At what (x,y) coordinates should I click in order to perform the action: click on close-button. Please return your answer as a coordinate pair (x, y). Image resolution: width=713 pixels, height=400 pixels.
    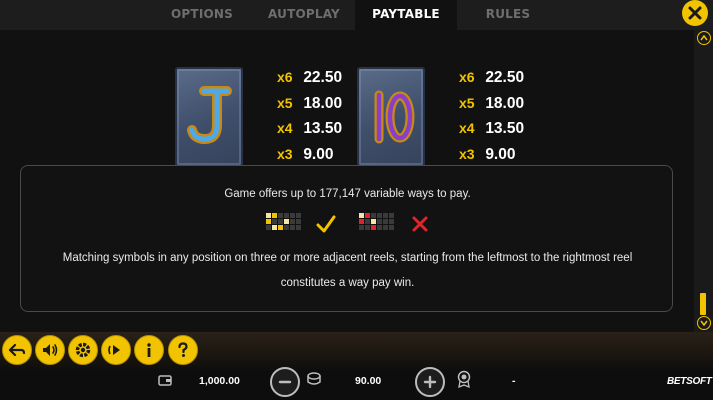
    Looking at the image, I should click on (695, 13).